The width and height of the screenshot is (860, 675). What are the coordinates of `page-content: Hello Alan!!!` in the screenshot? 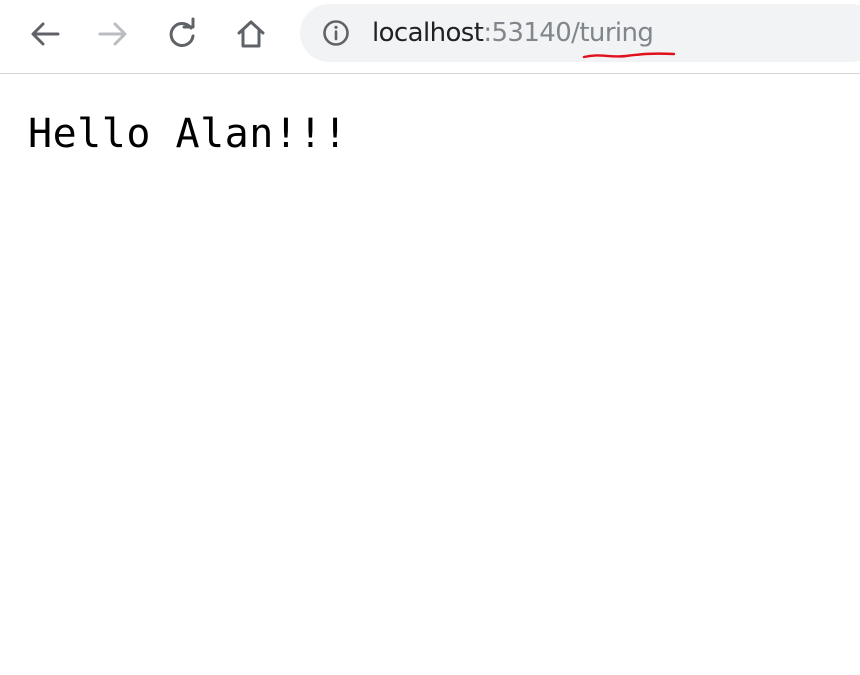 It's located at (188, 134).